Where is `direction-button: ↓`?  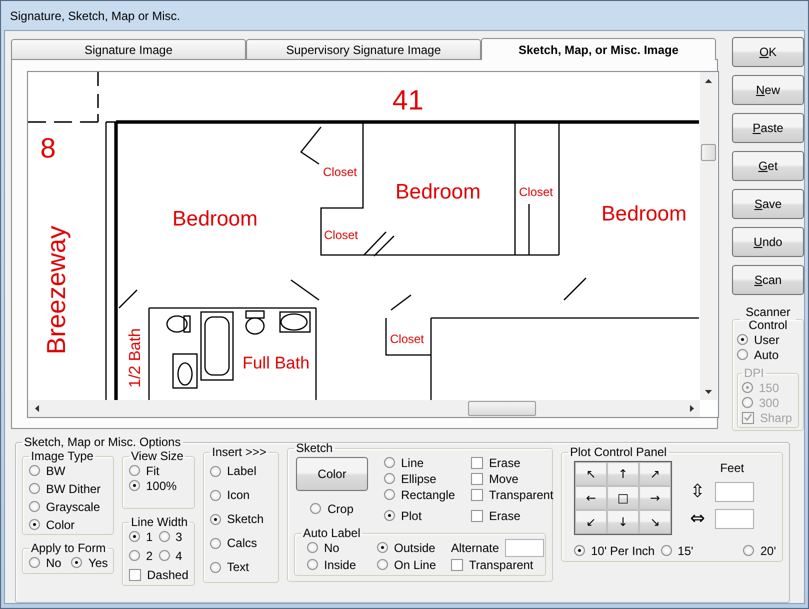 direction-button: ↓ is located at coordinates (623, 522).